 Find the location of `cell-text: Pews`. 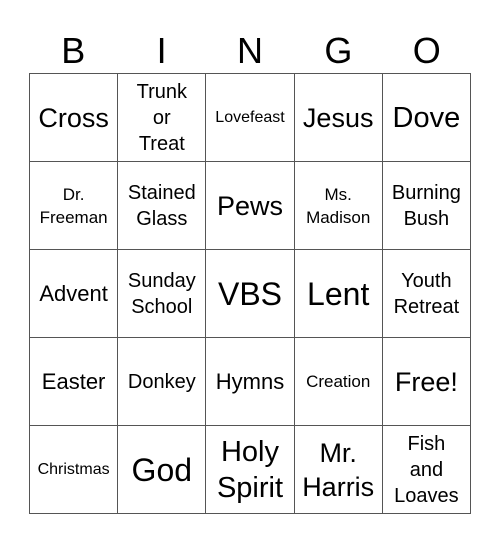

cell-text: Pews is located at coordinates (249, 205).